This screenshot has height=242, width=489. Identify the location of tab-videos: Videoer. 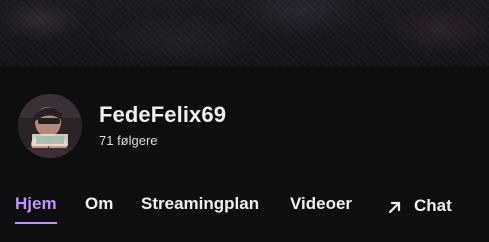
(321, 206).